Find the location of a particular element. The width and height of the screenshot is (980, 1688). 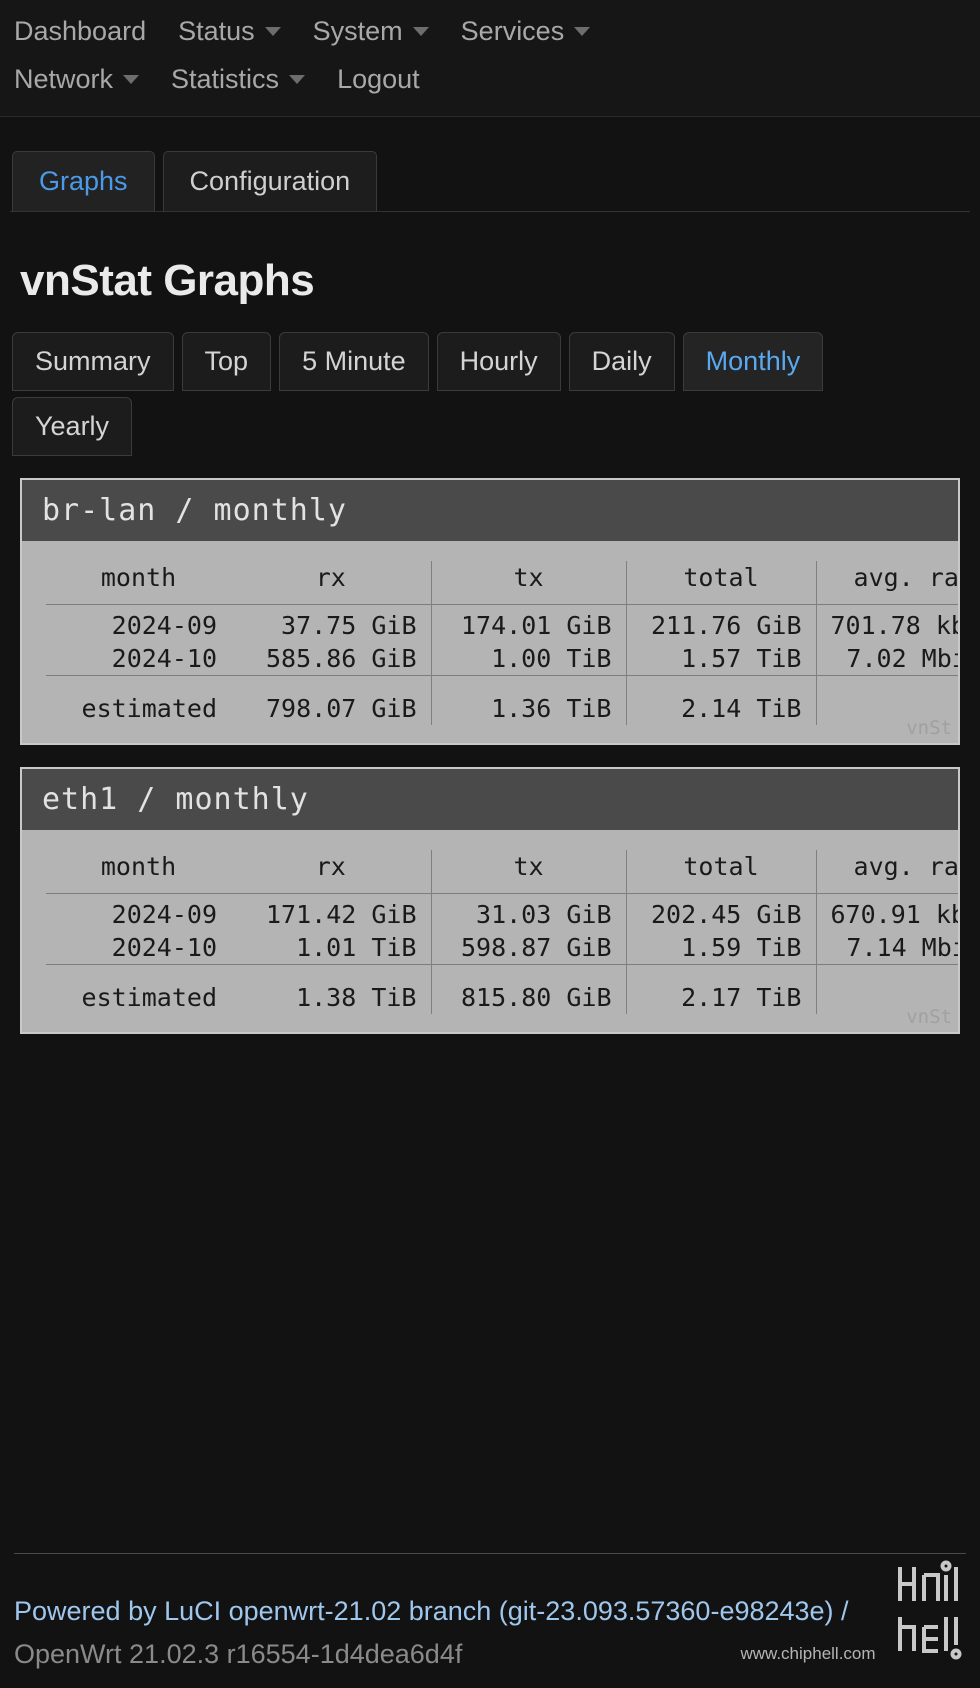

cell-rx: 37.75 GiB is located at coordinates (349, 625).